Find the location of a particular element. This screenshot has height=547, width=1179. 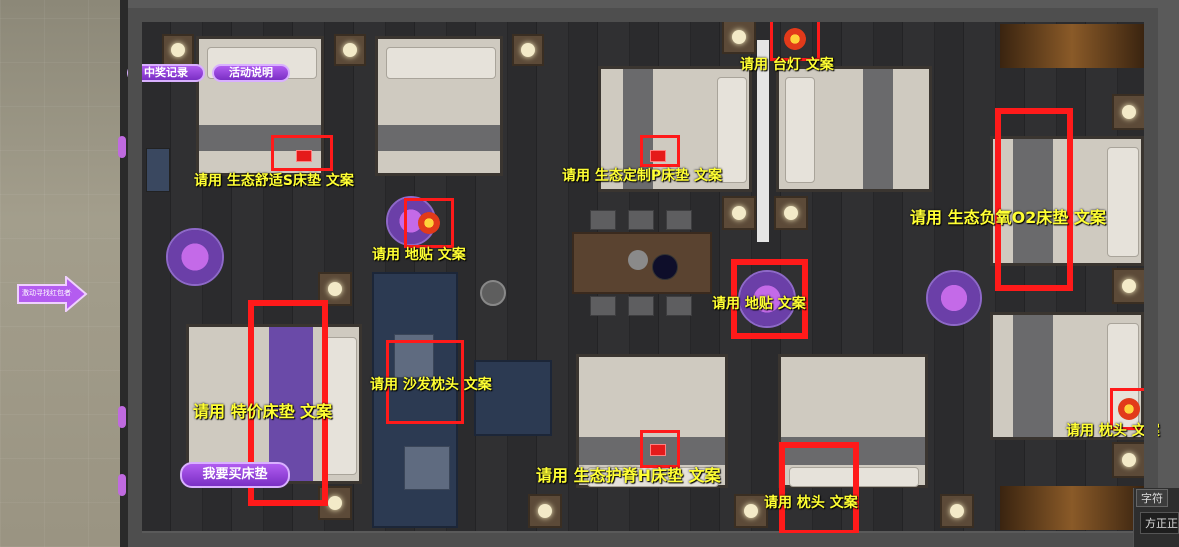

mattress-p-label: 请用 生态定制P床垫 文案 is located at coordinates (642, 176).